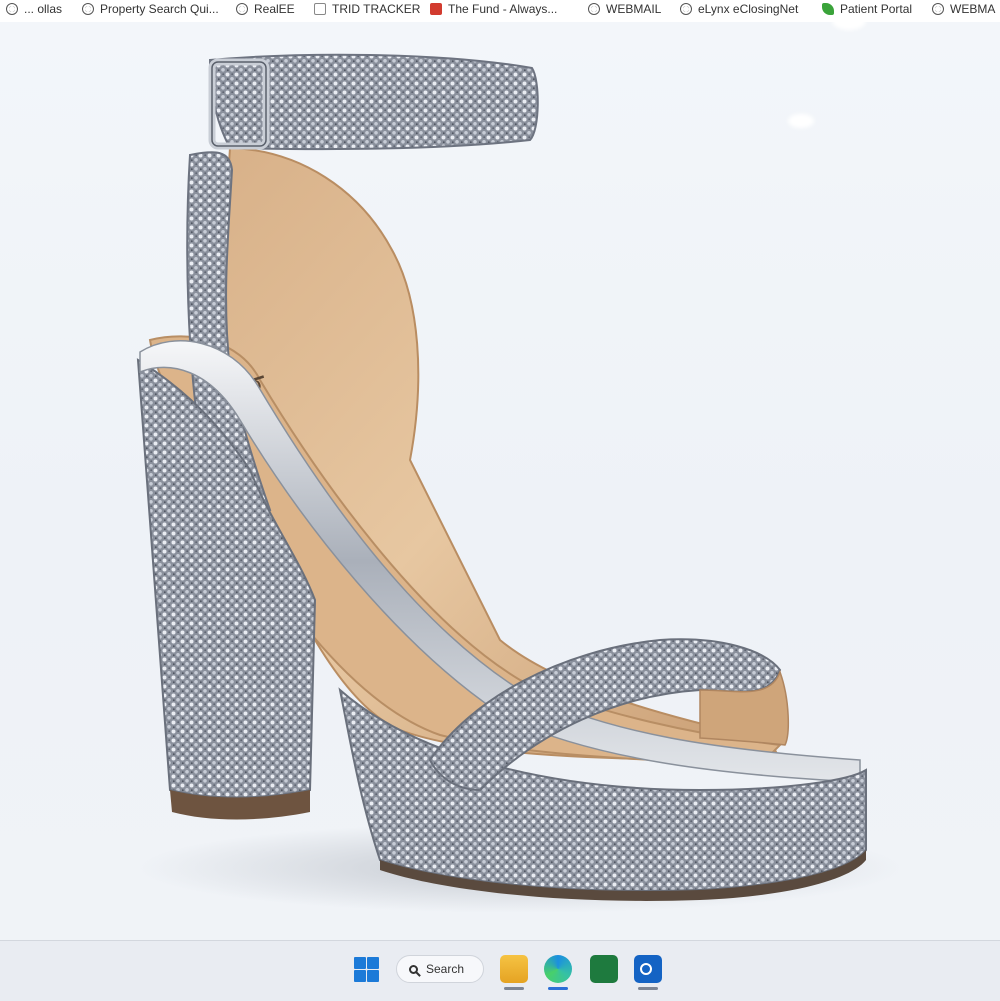 The width and height of the screenshot is (1000, 1001). What do you see at coordinates (558, 969) in the screenshot?
I see `edge-browser-icon` at bounding box center [558, 969].